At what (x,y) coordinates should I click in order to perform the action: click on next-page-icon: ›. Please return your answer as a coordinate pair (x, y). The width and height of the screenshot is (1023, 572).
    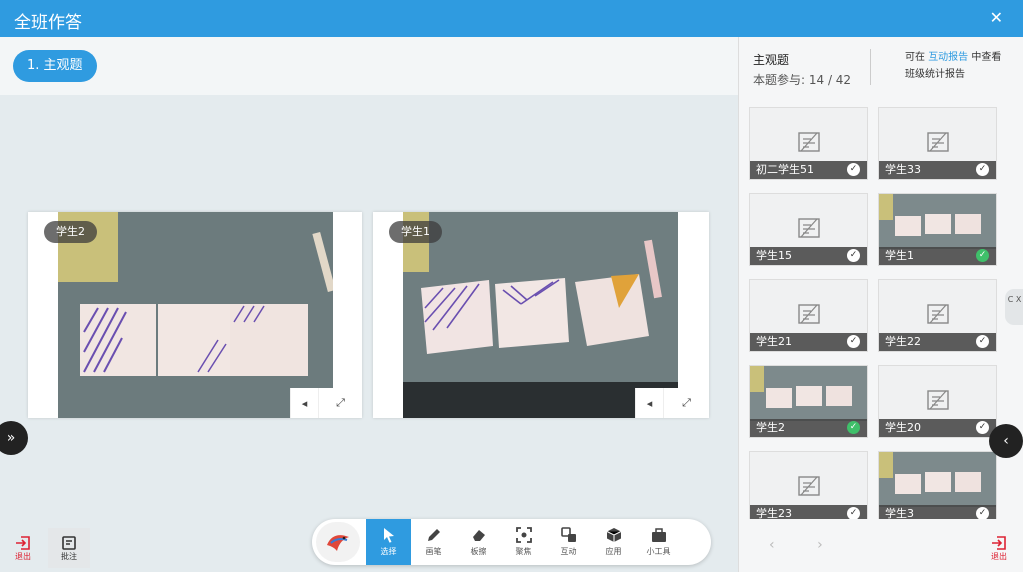
    Looking at the image, I should click on (820, 545).